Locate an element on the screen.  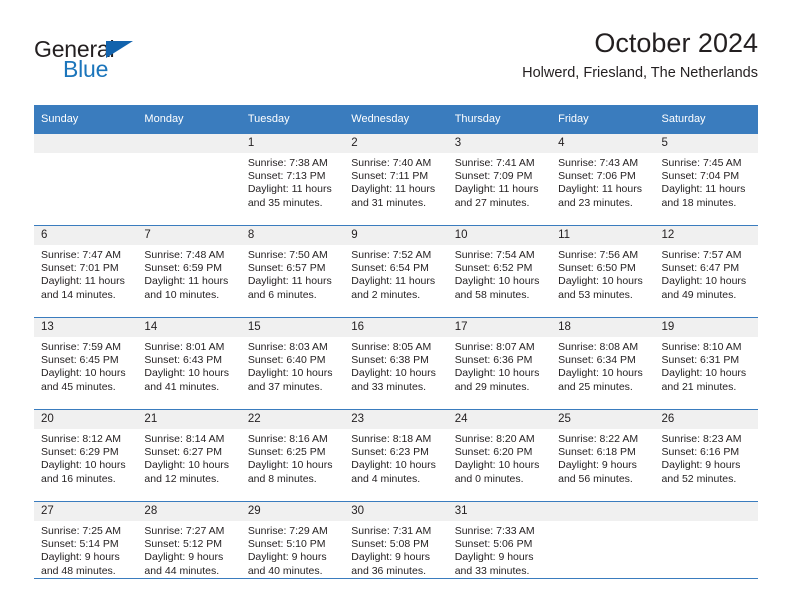
daylight-text-line2: and 49 minutes. is located at coordinates (699, 294).